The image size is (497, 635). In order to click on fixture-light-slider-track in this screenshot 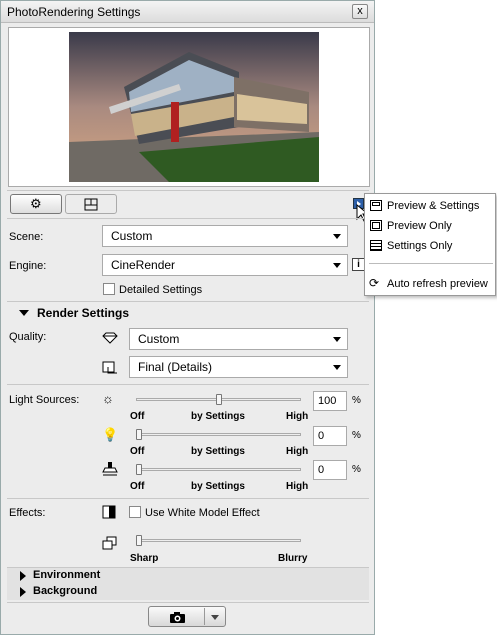, I will do `click(218, 469)`.